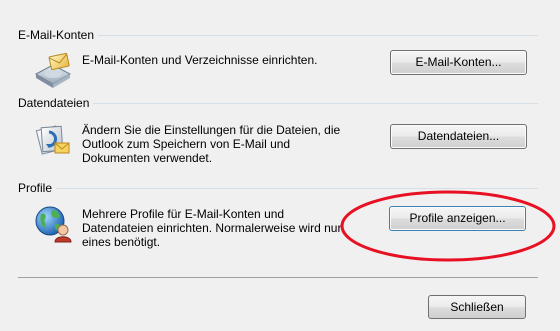 The width and height of the screenshot is (560, 331). I want to click on profiles-group-line, so click(278, 188).